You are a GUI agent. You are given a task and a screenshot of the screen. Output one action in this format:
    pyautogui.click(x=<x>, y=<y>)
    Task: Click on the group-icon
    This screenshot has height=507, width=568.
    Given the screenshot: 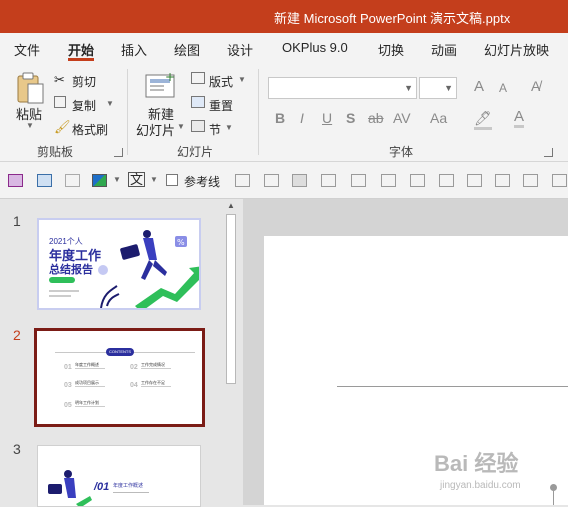 What is the action you would take?
    pyautogui.click(x=242, y=180)
    